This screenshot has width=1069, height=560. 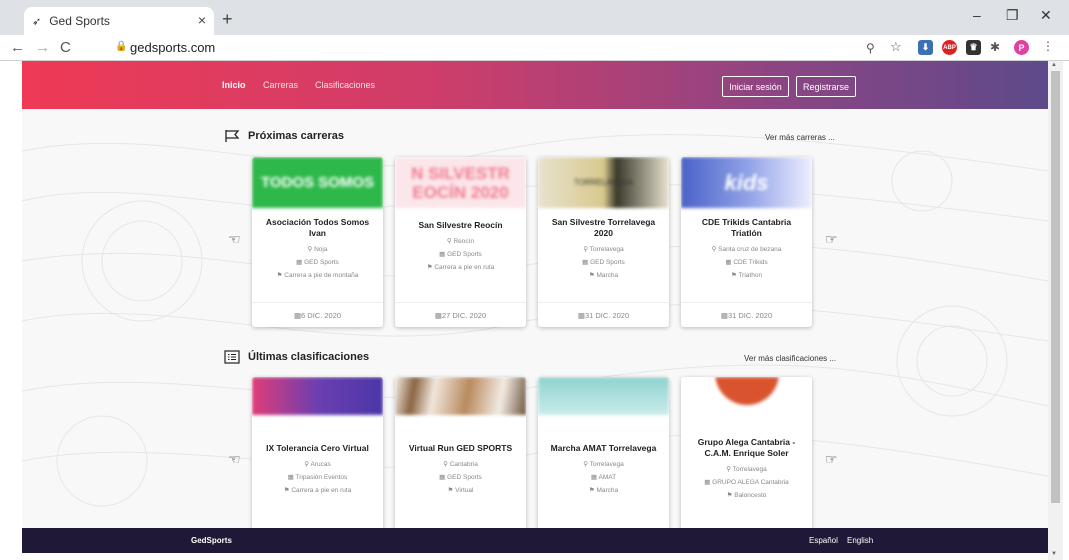 I want to click on lang-spanish-link: Español, so click(x=823, y=540).